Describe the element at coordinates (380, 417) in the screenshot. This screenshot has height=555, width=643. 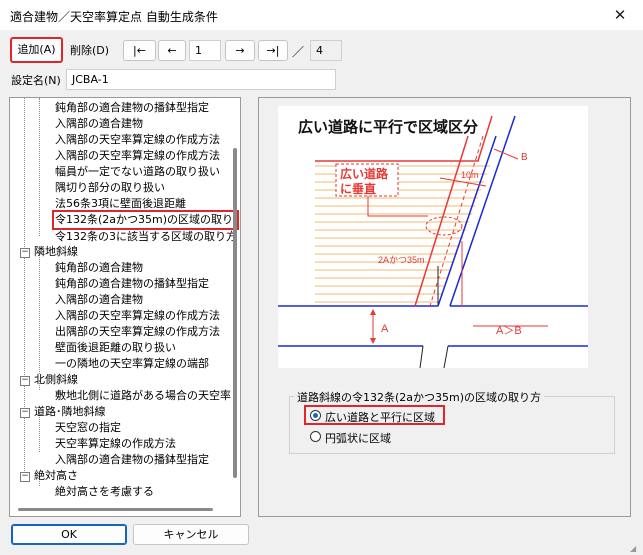
I see `option-parallel-label: 広い道路と平行に区域` at that location.